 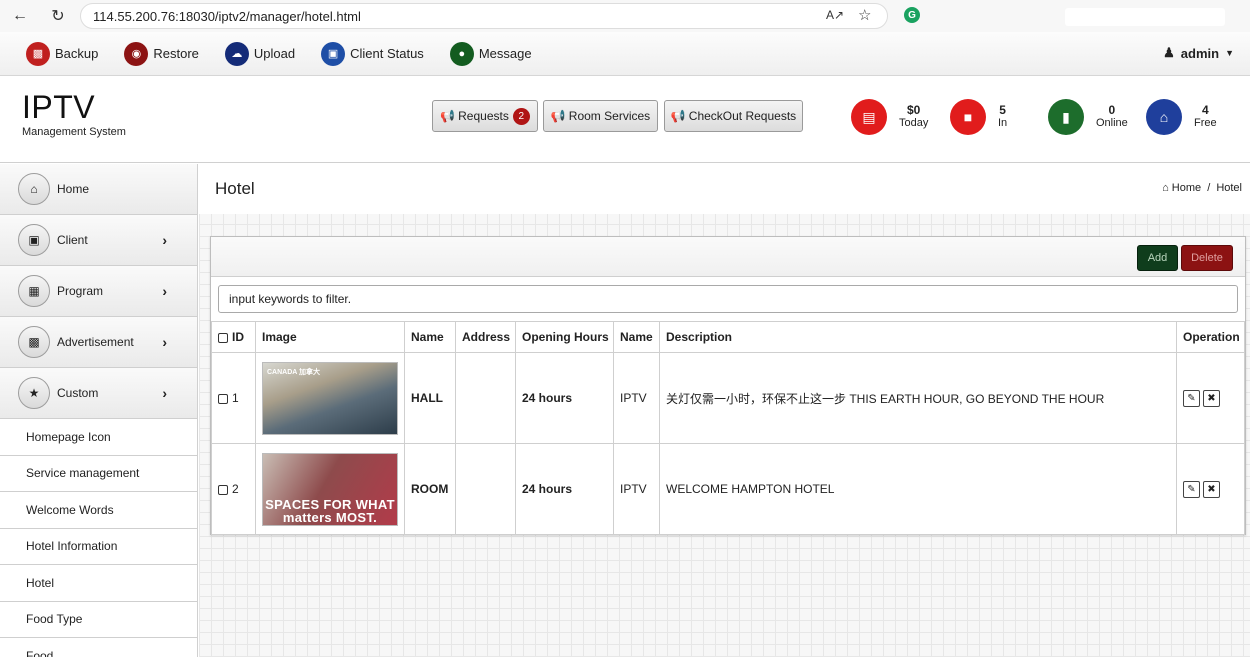 What do you see at coordinates (430, 337) in the screenshot?
I see `header-name: Name` at bounding box center [430, 337].